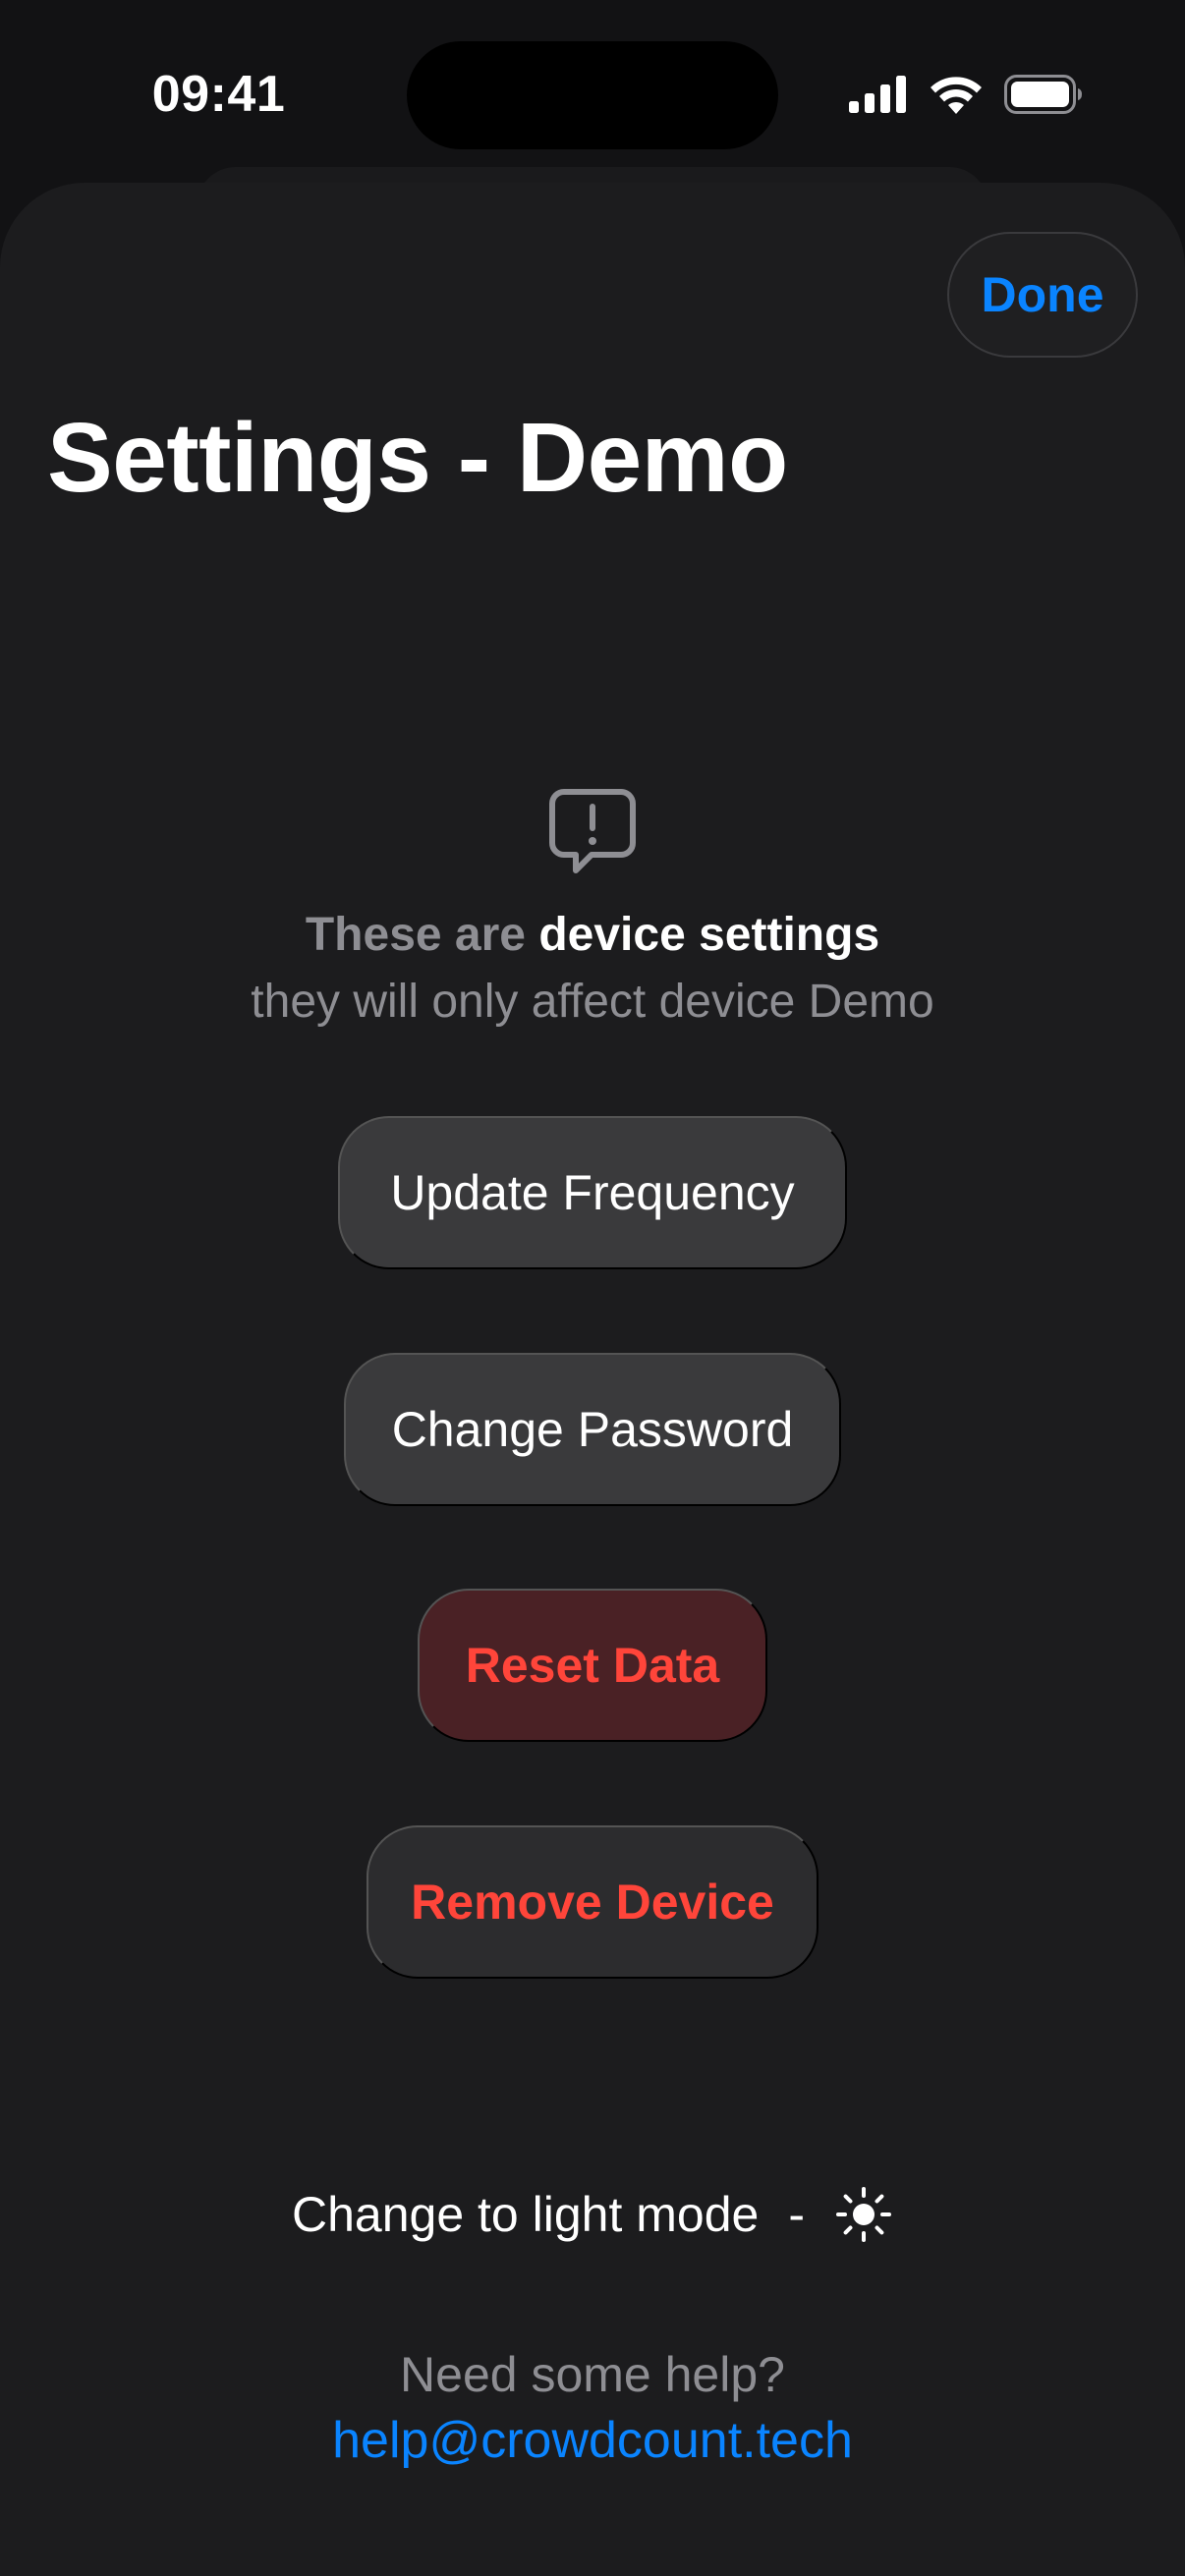 This screenshot has height=2576, width=1185. What do you see at coordinates (863, 2214) in the screenshot?
I see `sun-icon` at bounding box center [863, 2214].